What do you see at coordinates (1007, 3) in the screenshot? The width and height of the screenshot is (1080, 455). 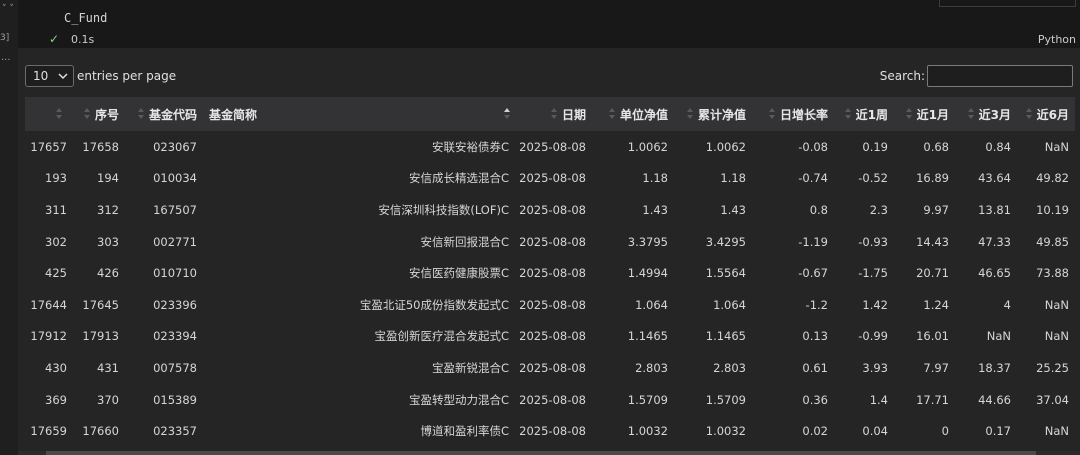 I see `cell-toolbar` at bounding box center [1007, 3].